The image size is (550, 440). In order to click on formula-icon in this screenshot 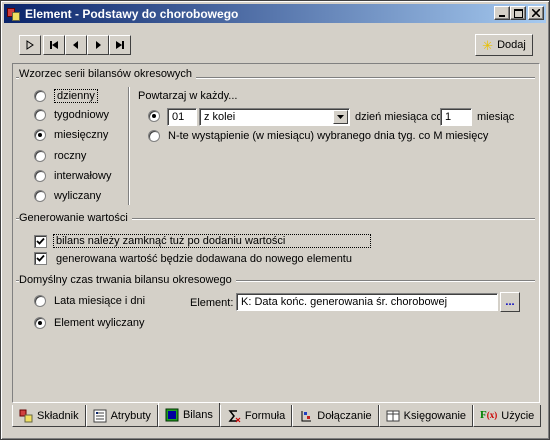, I will do `click(234, 416)`.